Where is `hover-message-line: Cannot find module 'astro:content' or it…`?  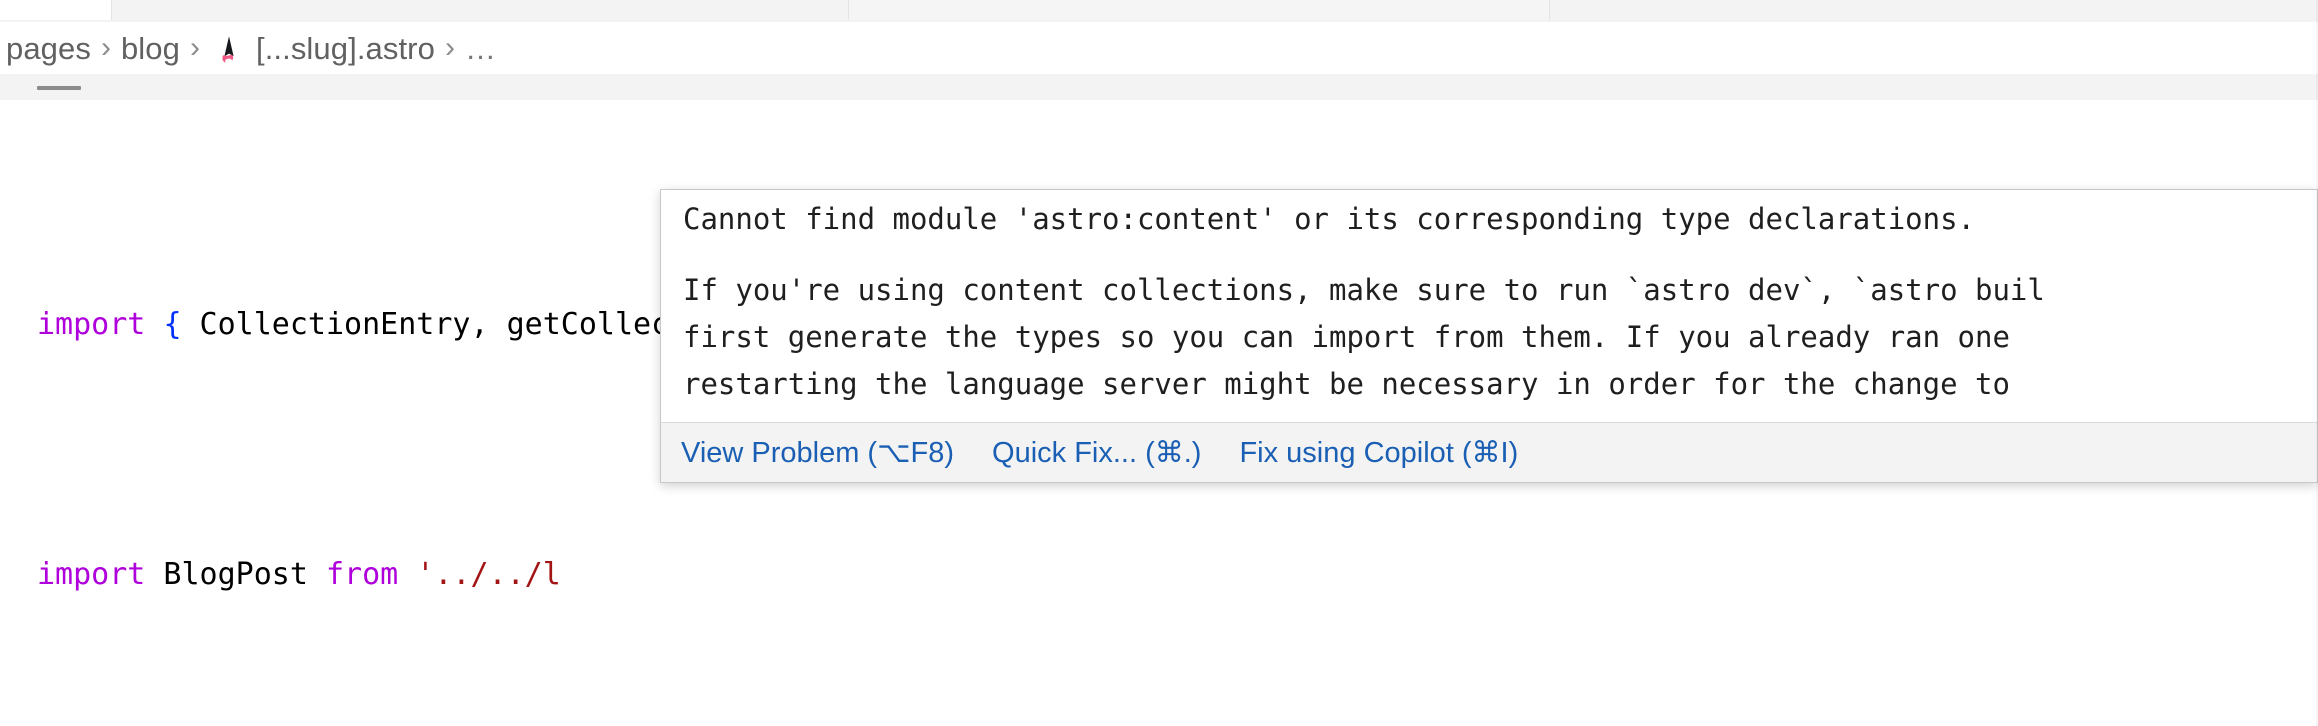
hover-message-line: Cannot find module 'astro:content' or it… is located at coordinates (1329, 219).